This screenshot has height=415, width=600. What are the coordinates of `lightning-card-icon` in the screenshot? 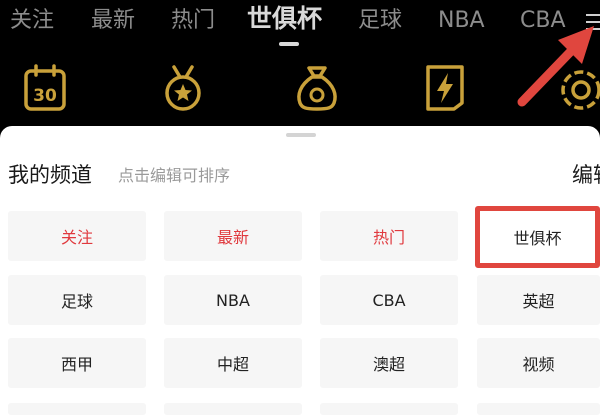 It's located at (445, 88).